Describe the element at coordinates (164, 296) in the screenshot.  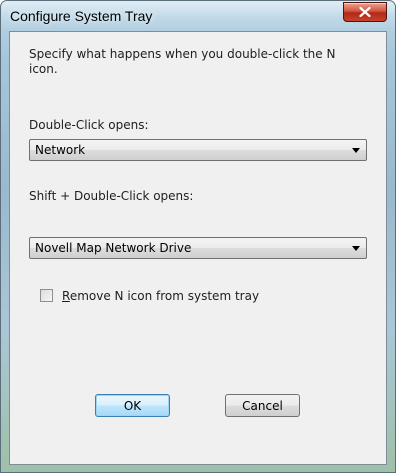
I see `checkbox-label-text: emove N icon from system tray` at that location.